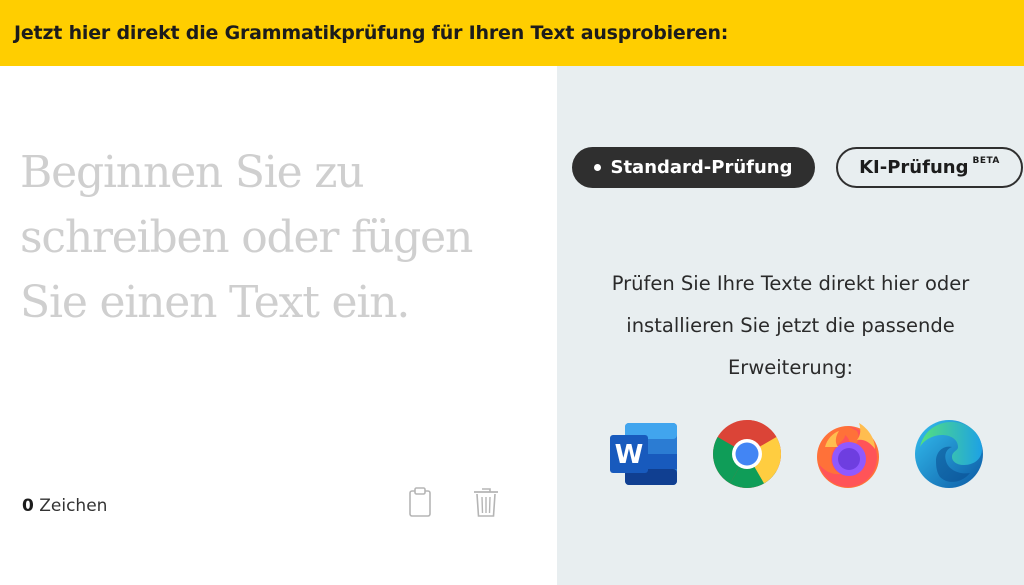  I want to click on beta-badge: BETA, so click(986, 160).